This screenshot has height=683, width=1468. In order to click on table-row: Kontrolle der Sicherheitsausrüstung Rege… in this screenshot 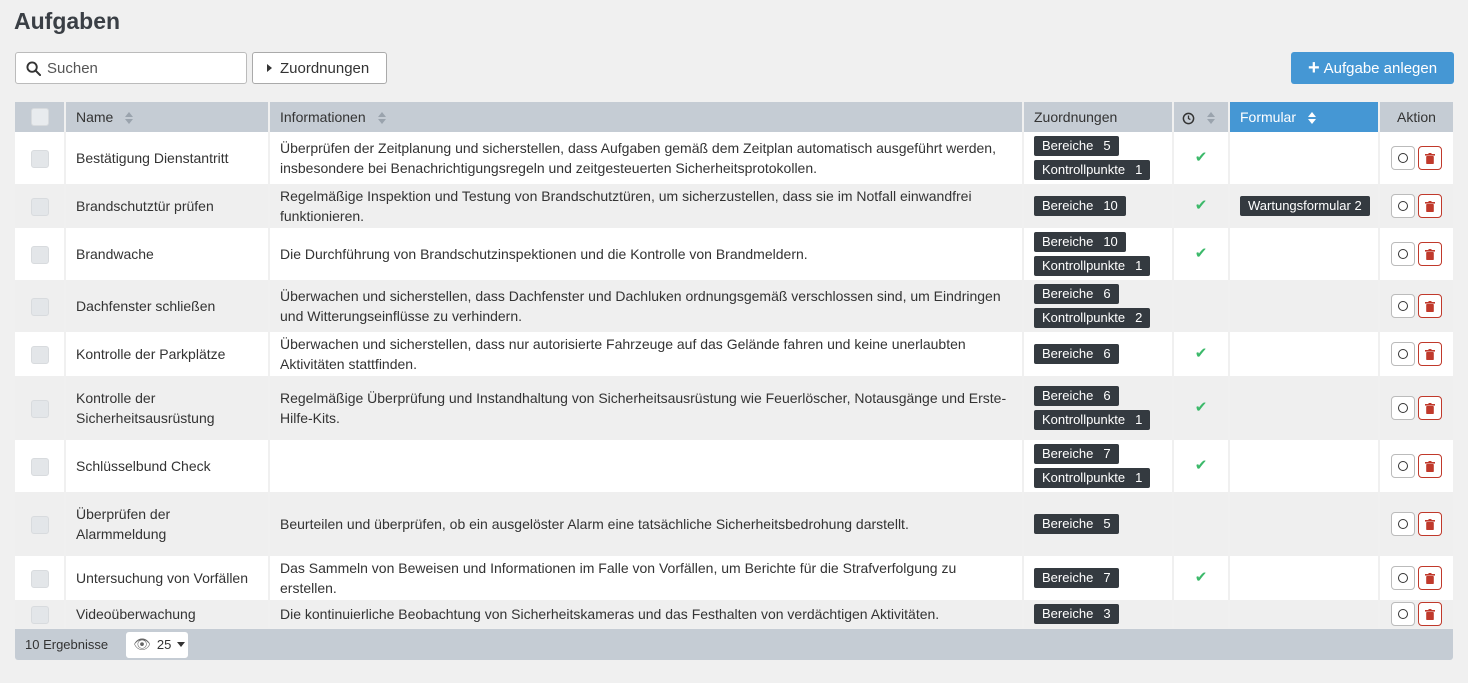, I will do `click(734, 408)`.